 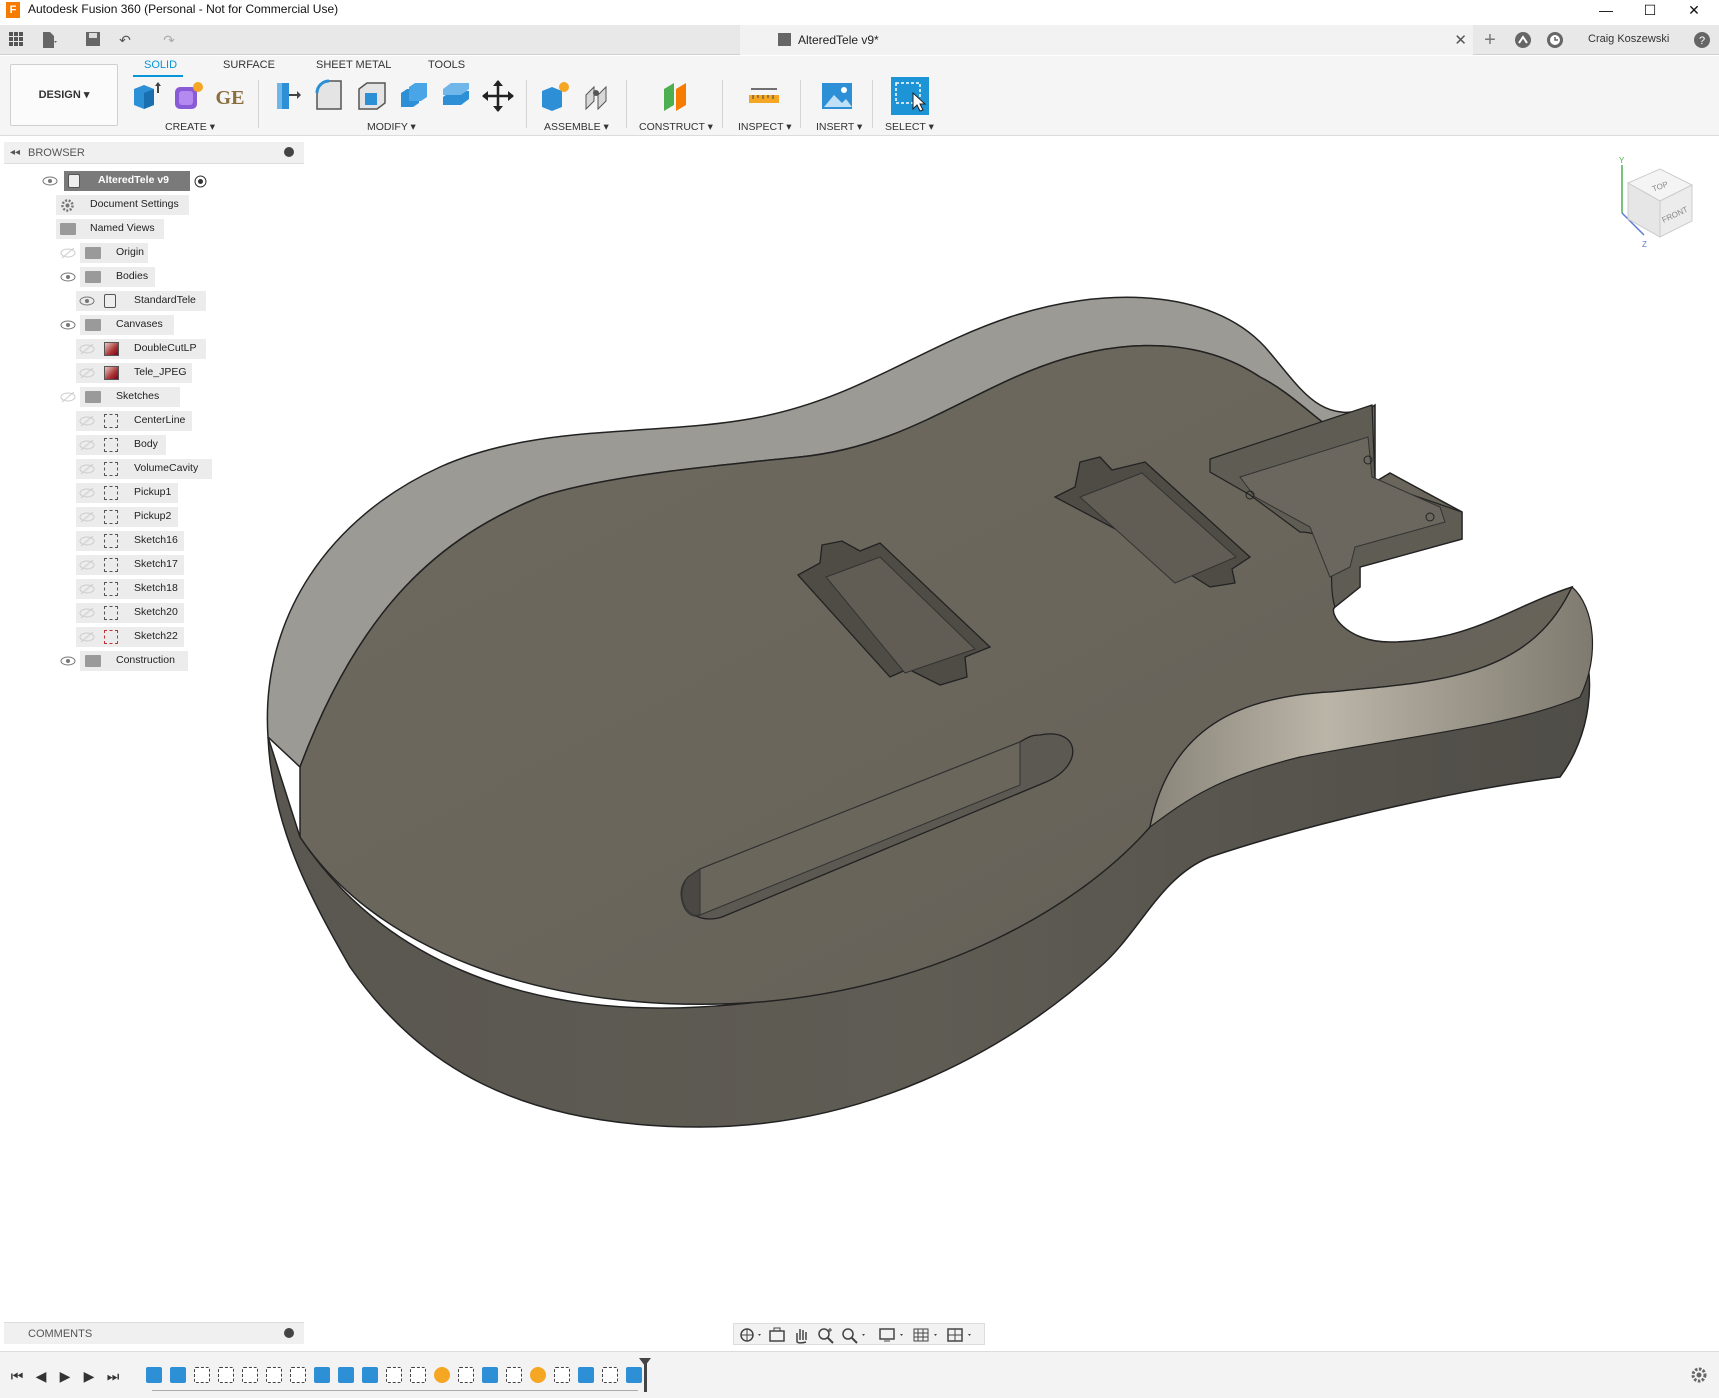 I want to click on tree-item-sketches: Sketches, so click(x=100, y=397).